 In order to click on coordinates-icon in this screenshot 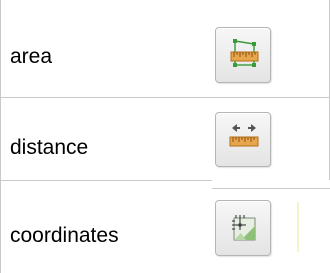, I will do `click(244, 228)`.